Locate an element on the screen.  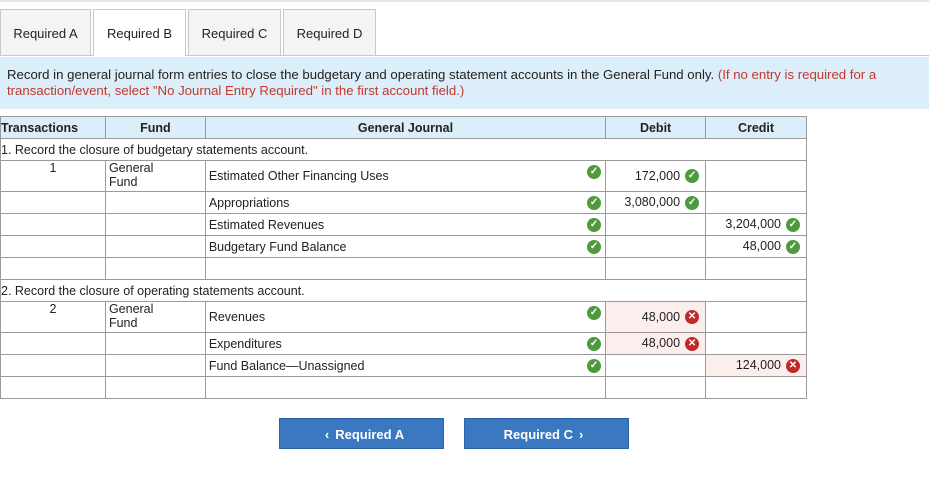
table-row: Appropriations ✓ 3,080,000 ✓ is located at coordinates (403, 202).